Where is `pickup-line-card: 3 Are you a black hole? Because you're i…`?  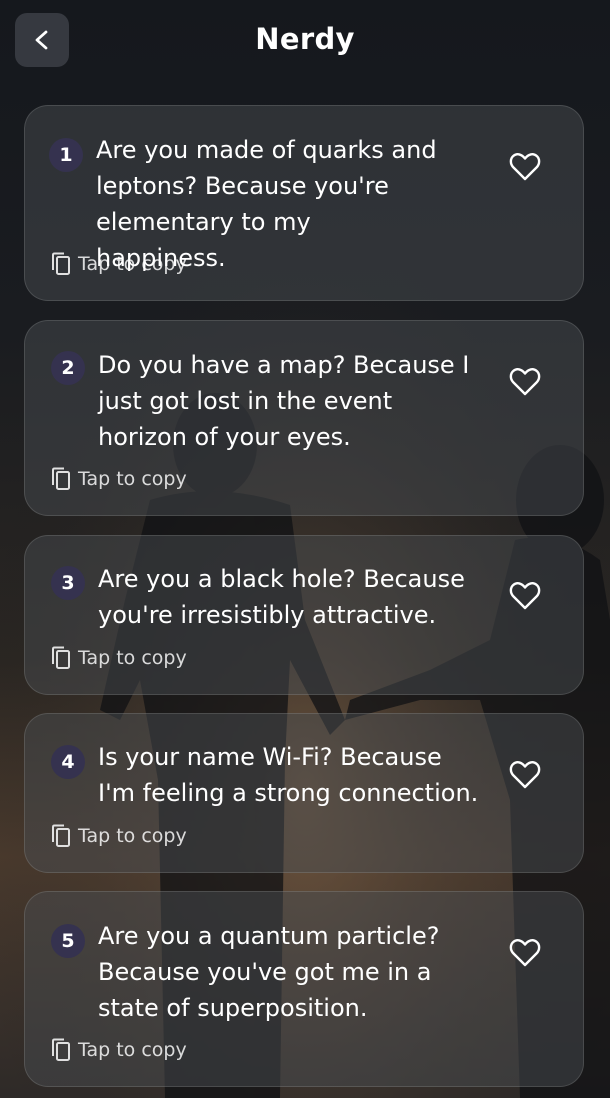
pickup-line-card: 3 Are you a black hole? Because you're i… is located at coordinates (304, 615).